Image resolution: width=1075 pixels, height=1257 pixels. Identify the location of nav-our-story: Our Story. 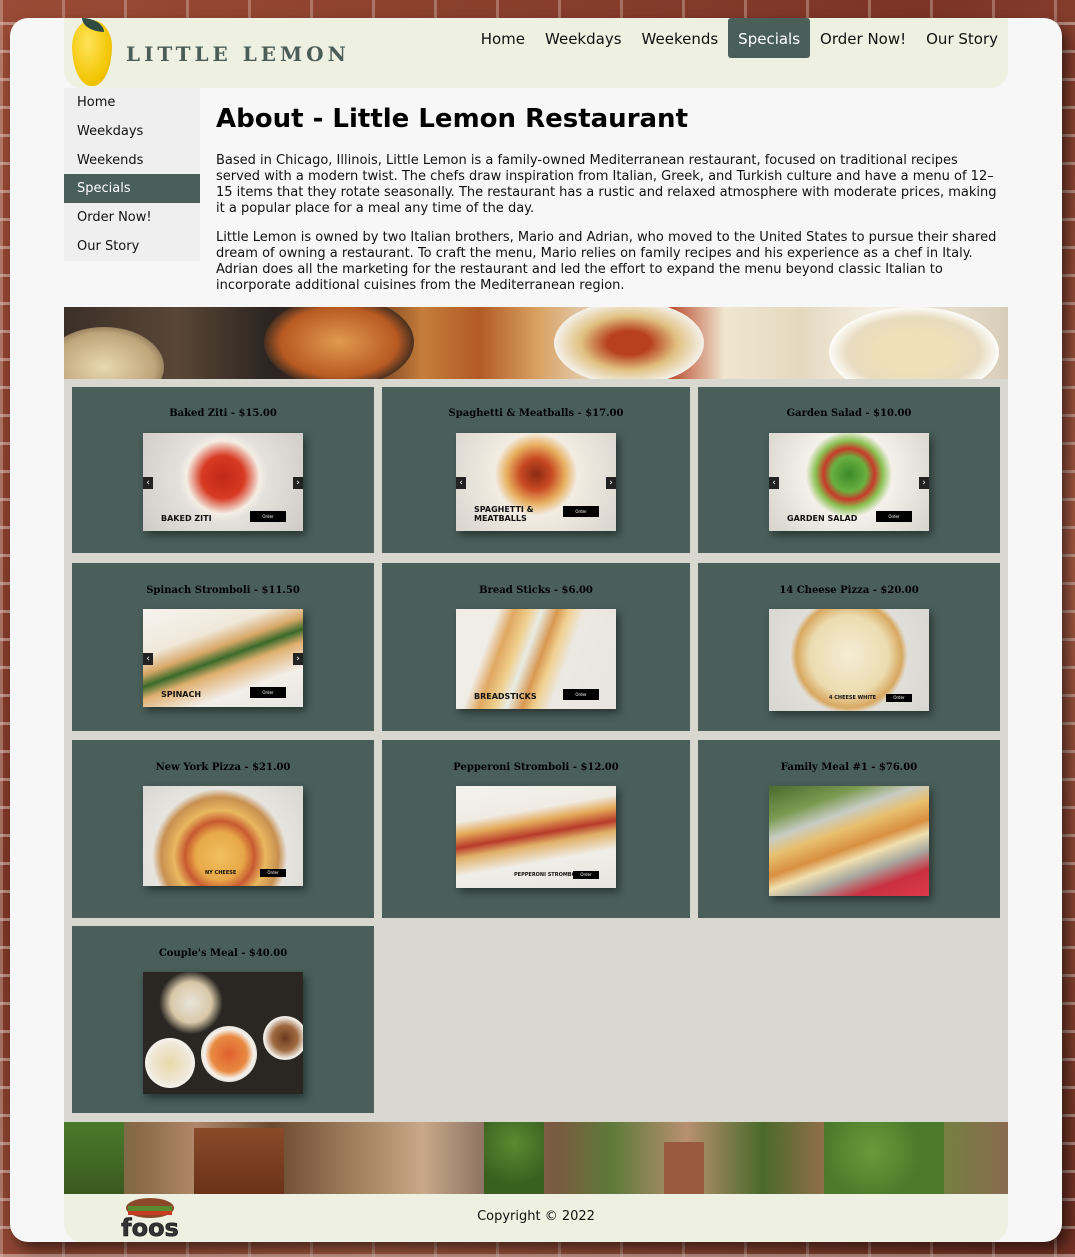
(962, 38).